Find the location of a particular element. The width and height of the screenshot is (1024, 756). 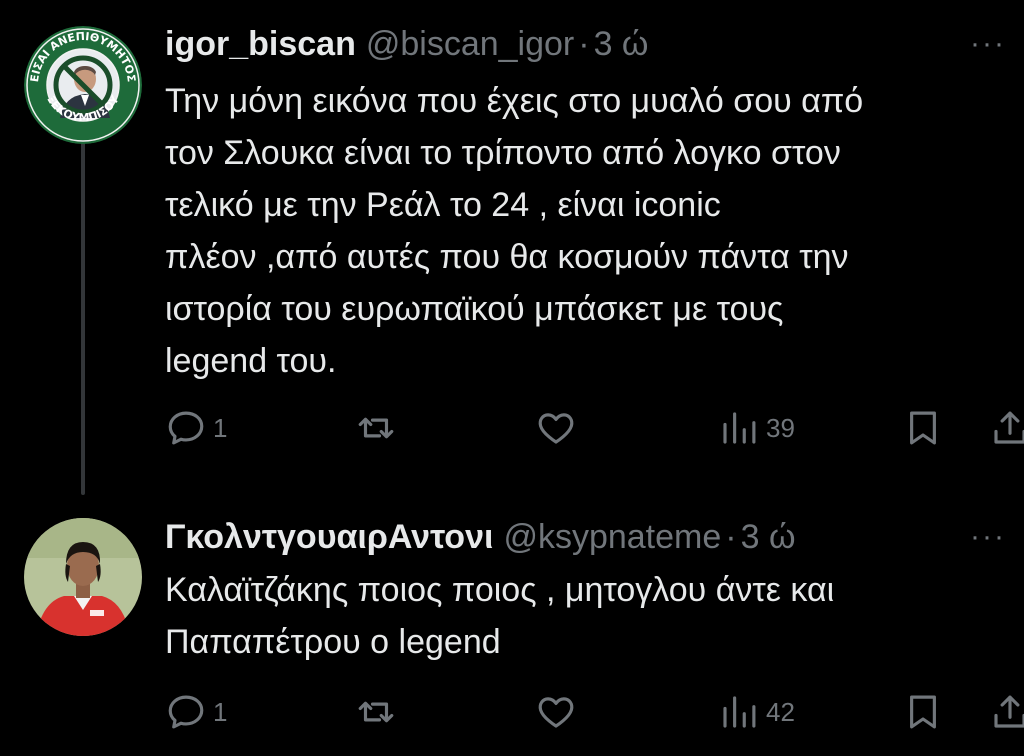

views-button: 42 is located at coordinates (756, 712).